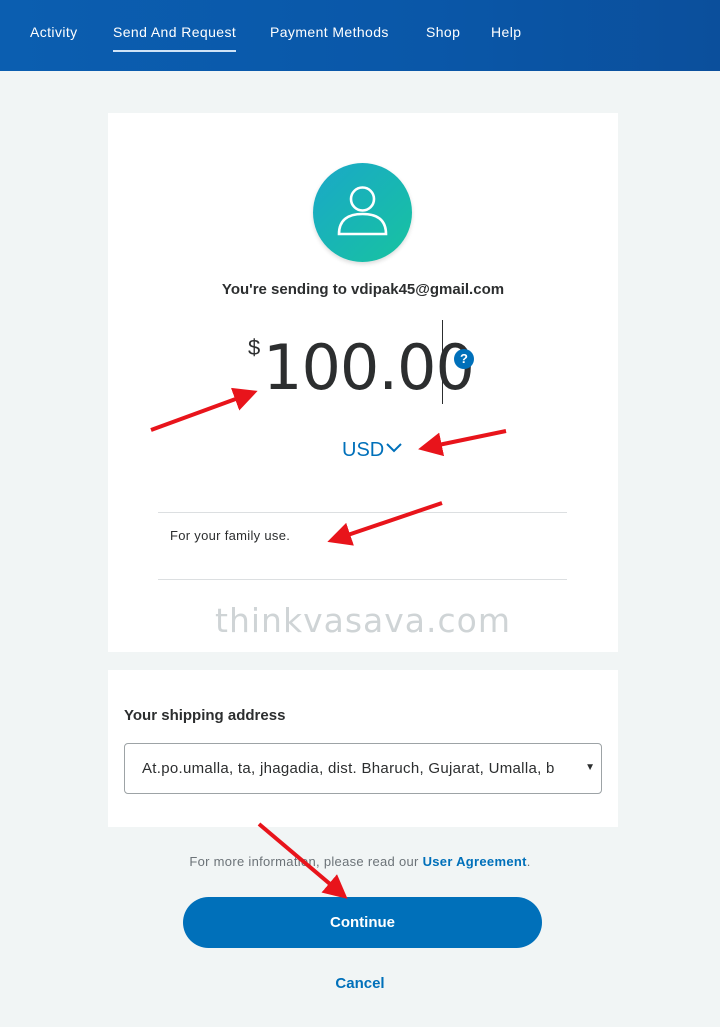 Image resolution: width=720 pixels, height=1027 pixels. I want to click on currency-code: USD, so click(363, 450).